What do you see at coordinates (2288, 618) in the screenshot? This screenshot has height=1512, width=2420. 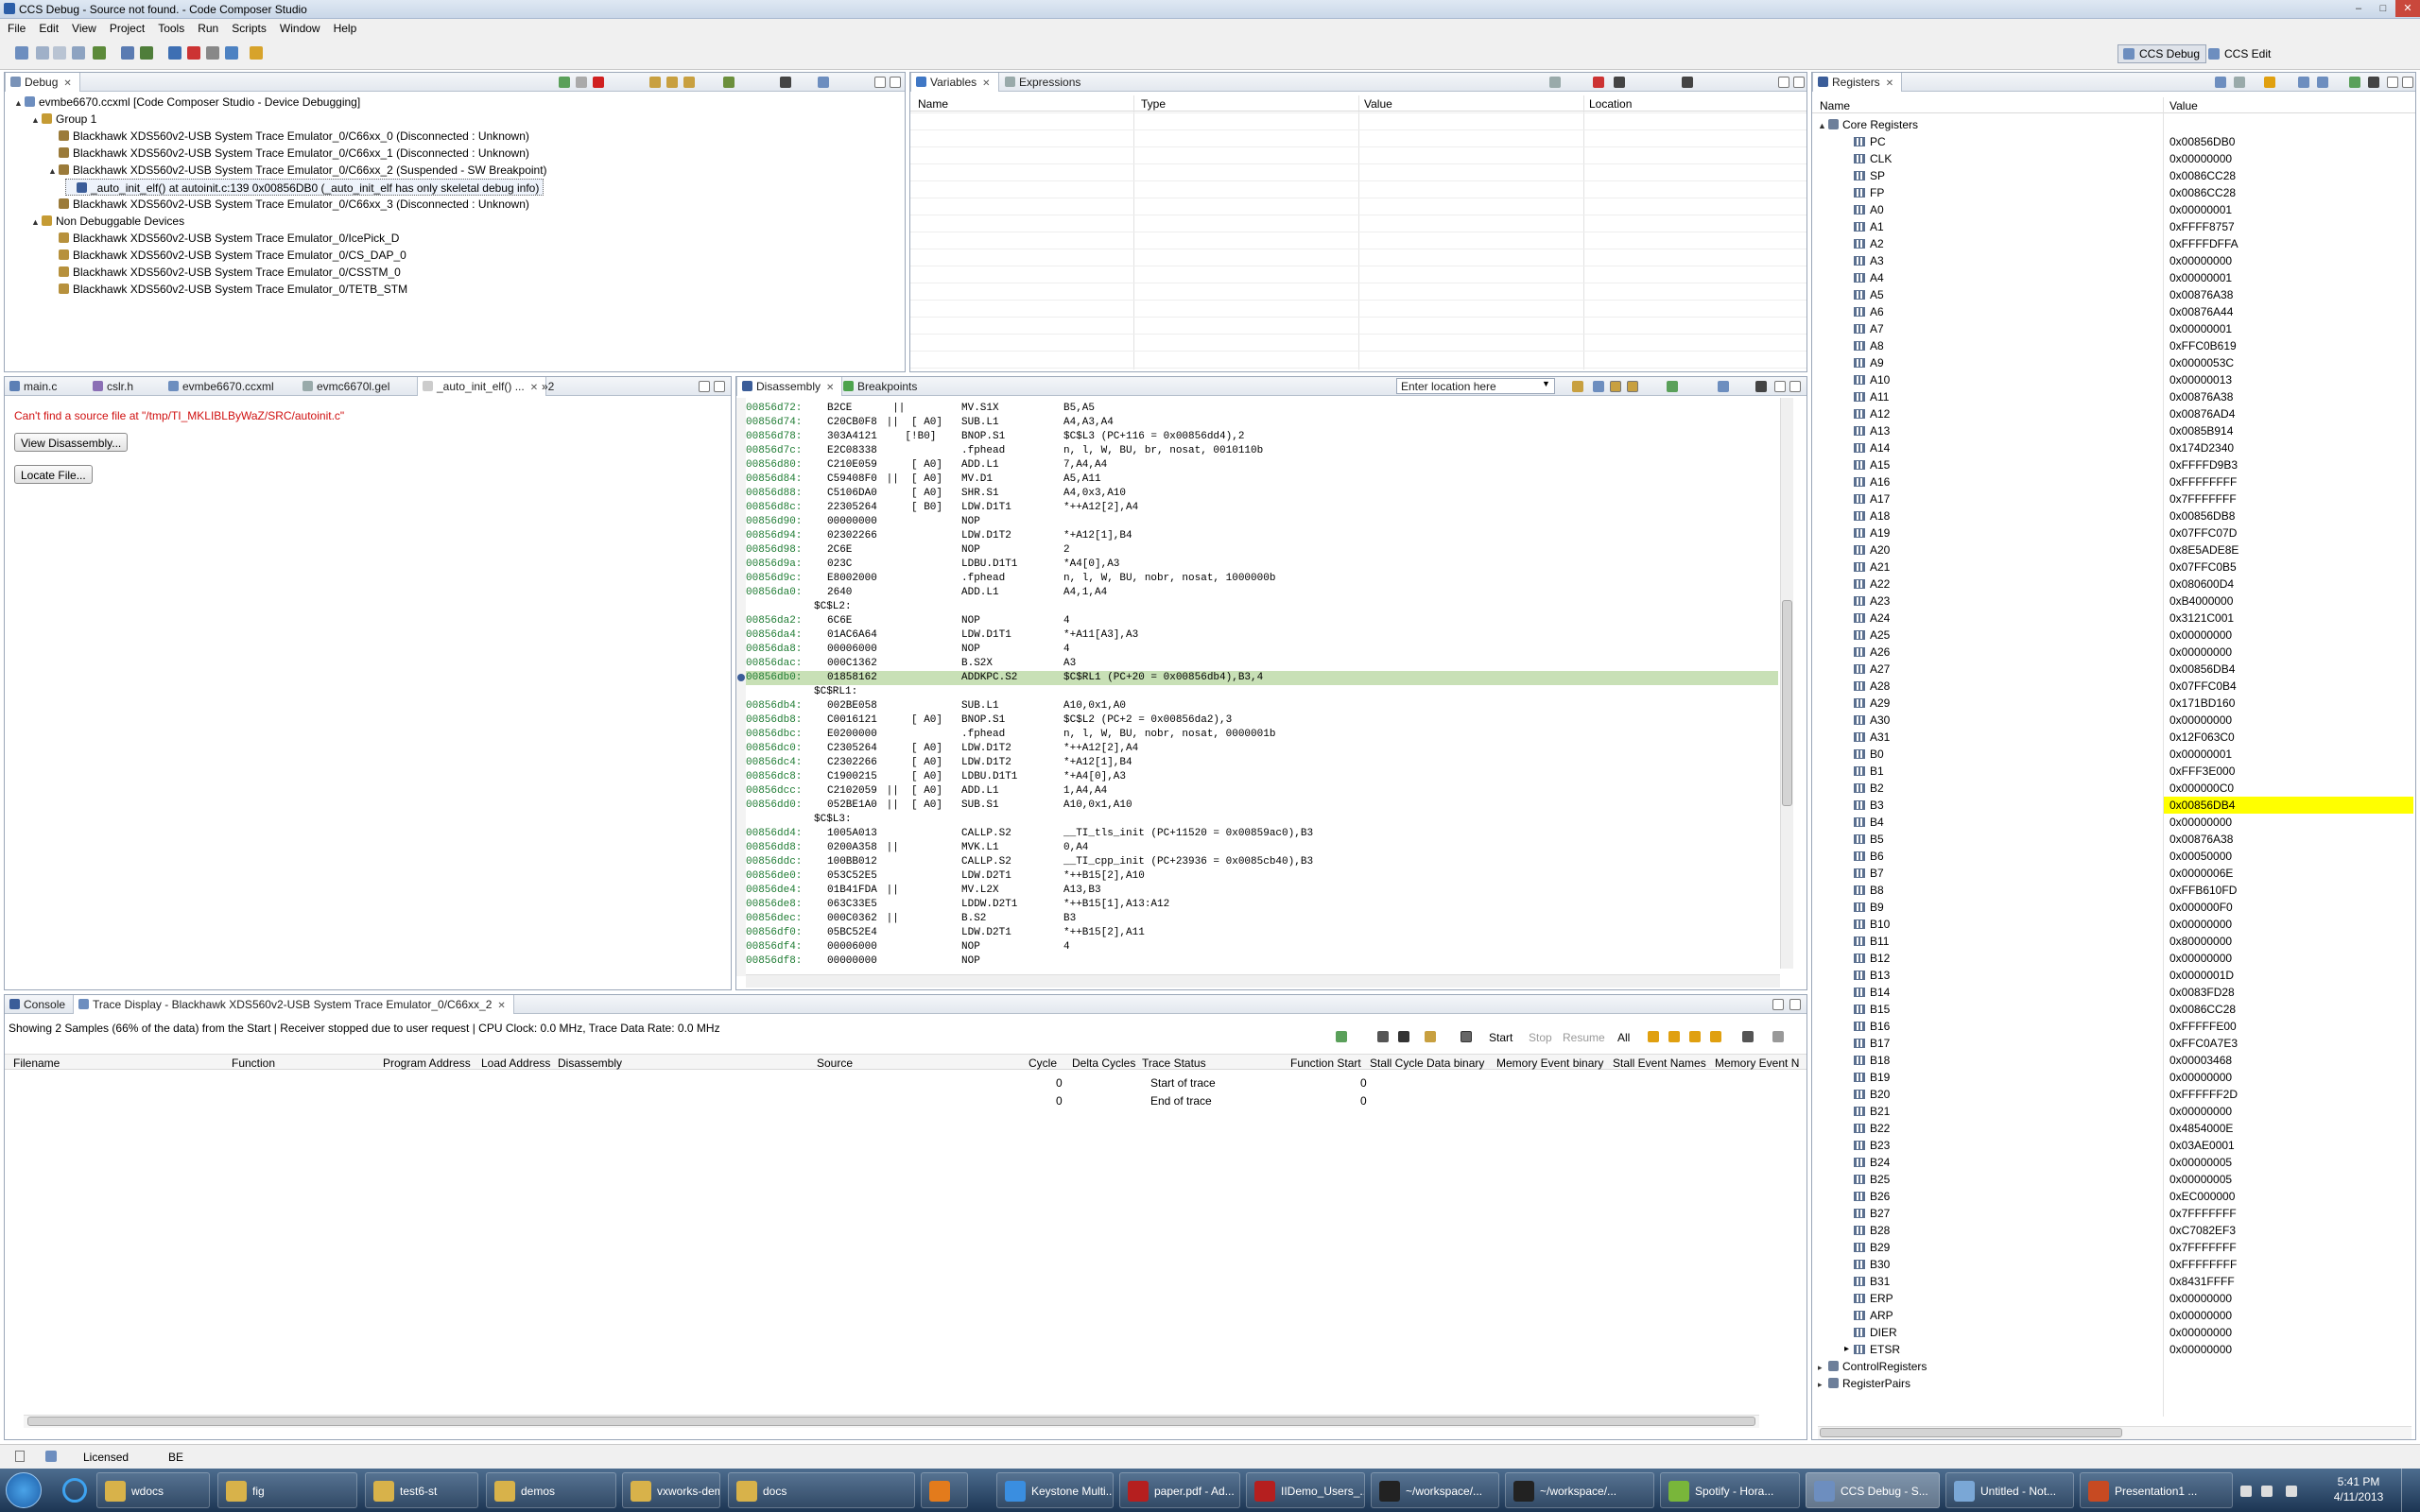 I see `register-value: 0x3121C001` at bounding box center [2288, 618].